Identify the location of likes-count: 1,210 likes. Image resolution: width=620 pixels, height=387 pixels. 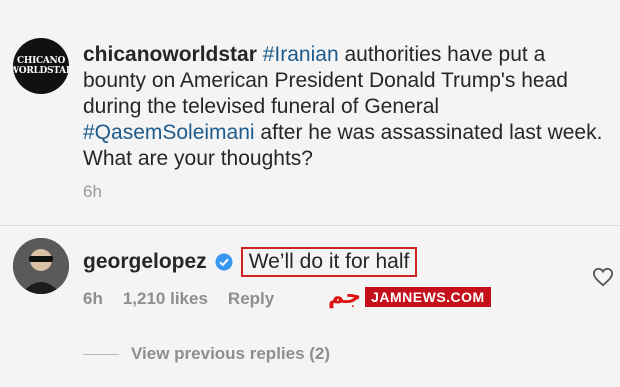
(165, 299).